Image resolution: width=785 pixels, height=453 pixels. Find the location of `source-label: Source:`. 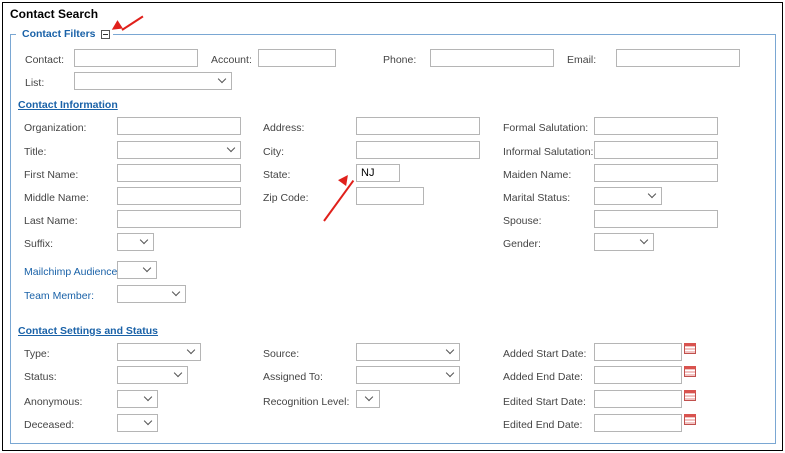

source-label: Source: is located at coordinates (281, 354).